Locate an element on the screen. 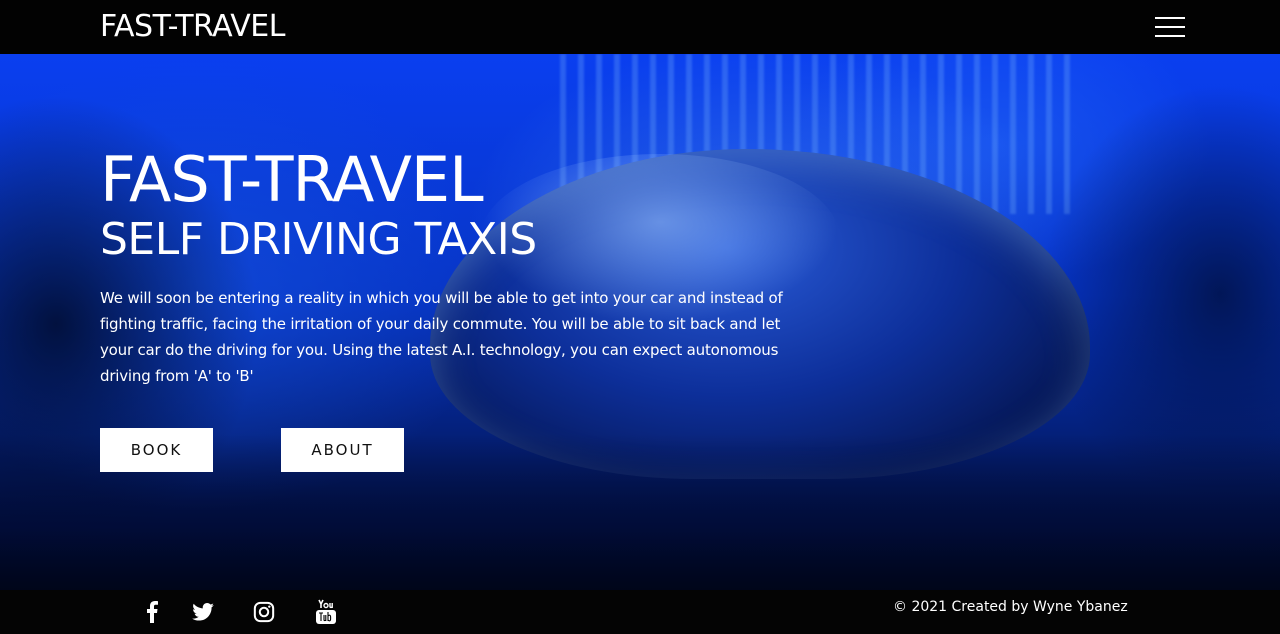  about-button: ABOUT is located at coordinates (342, 450).